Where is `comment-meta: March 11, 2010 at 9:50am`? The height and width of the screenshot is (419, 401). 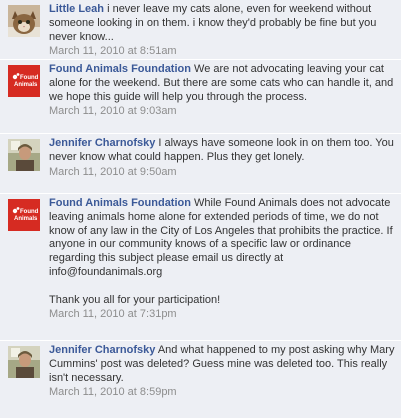 comment-meta: March 11, 2010 at 9:50am is located at coordinates (222, 173).